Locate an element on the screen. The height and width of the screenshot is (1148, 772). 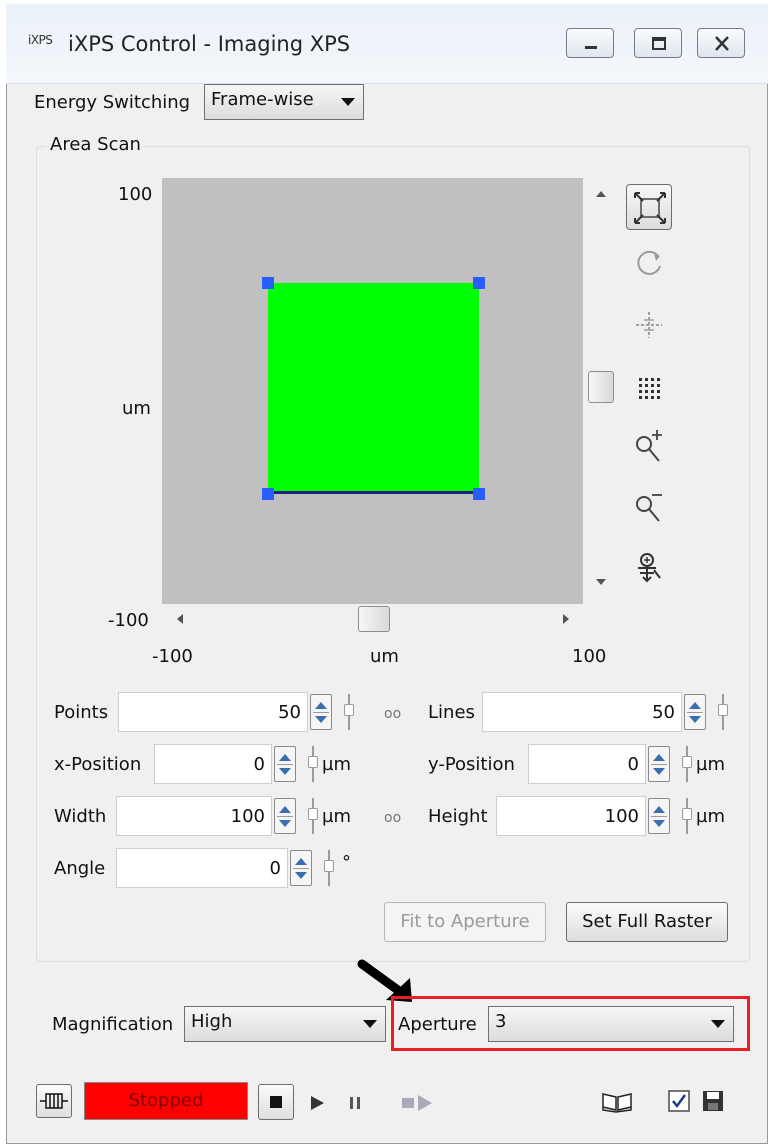
maximize-button is located at coordinates (658, 43).